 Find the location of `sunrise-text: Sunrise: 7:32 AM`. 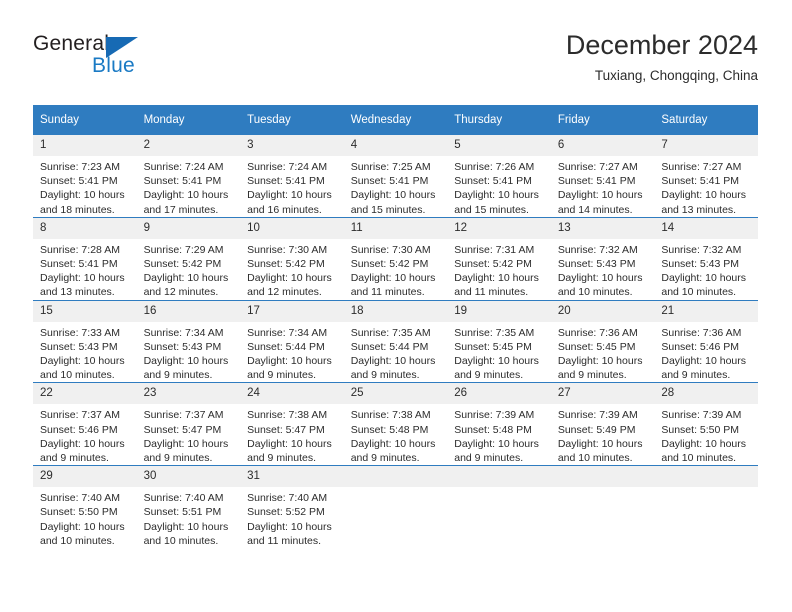

sunrise-text: Sunrise: 7:32 AM is located at coordinates (597, 249).